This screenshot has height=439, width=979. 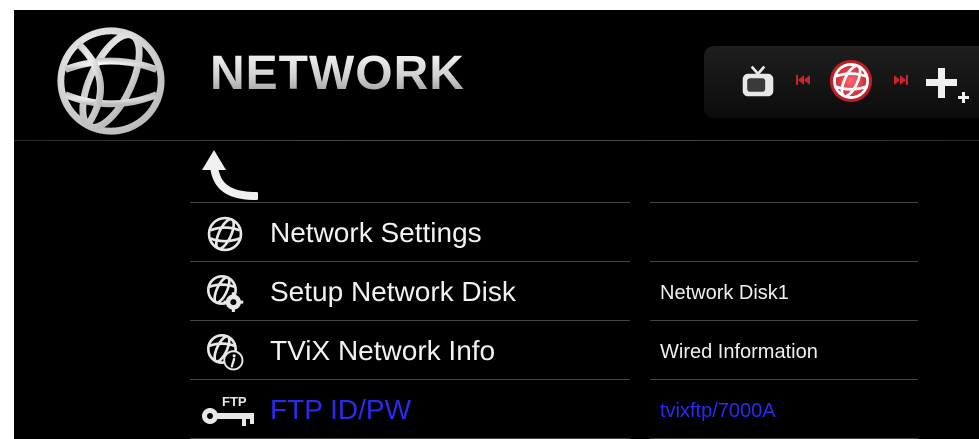 I want to click on menu-item-network-settings: Network Settings, so click(x=410, y=232).